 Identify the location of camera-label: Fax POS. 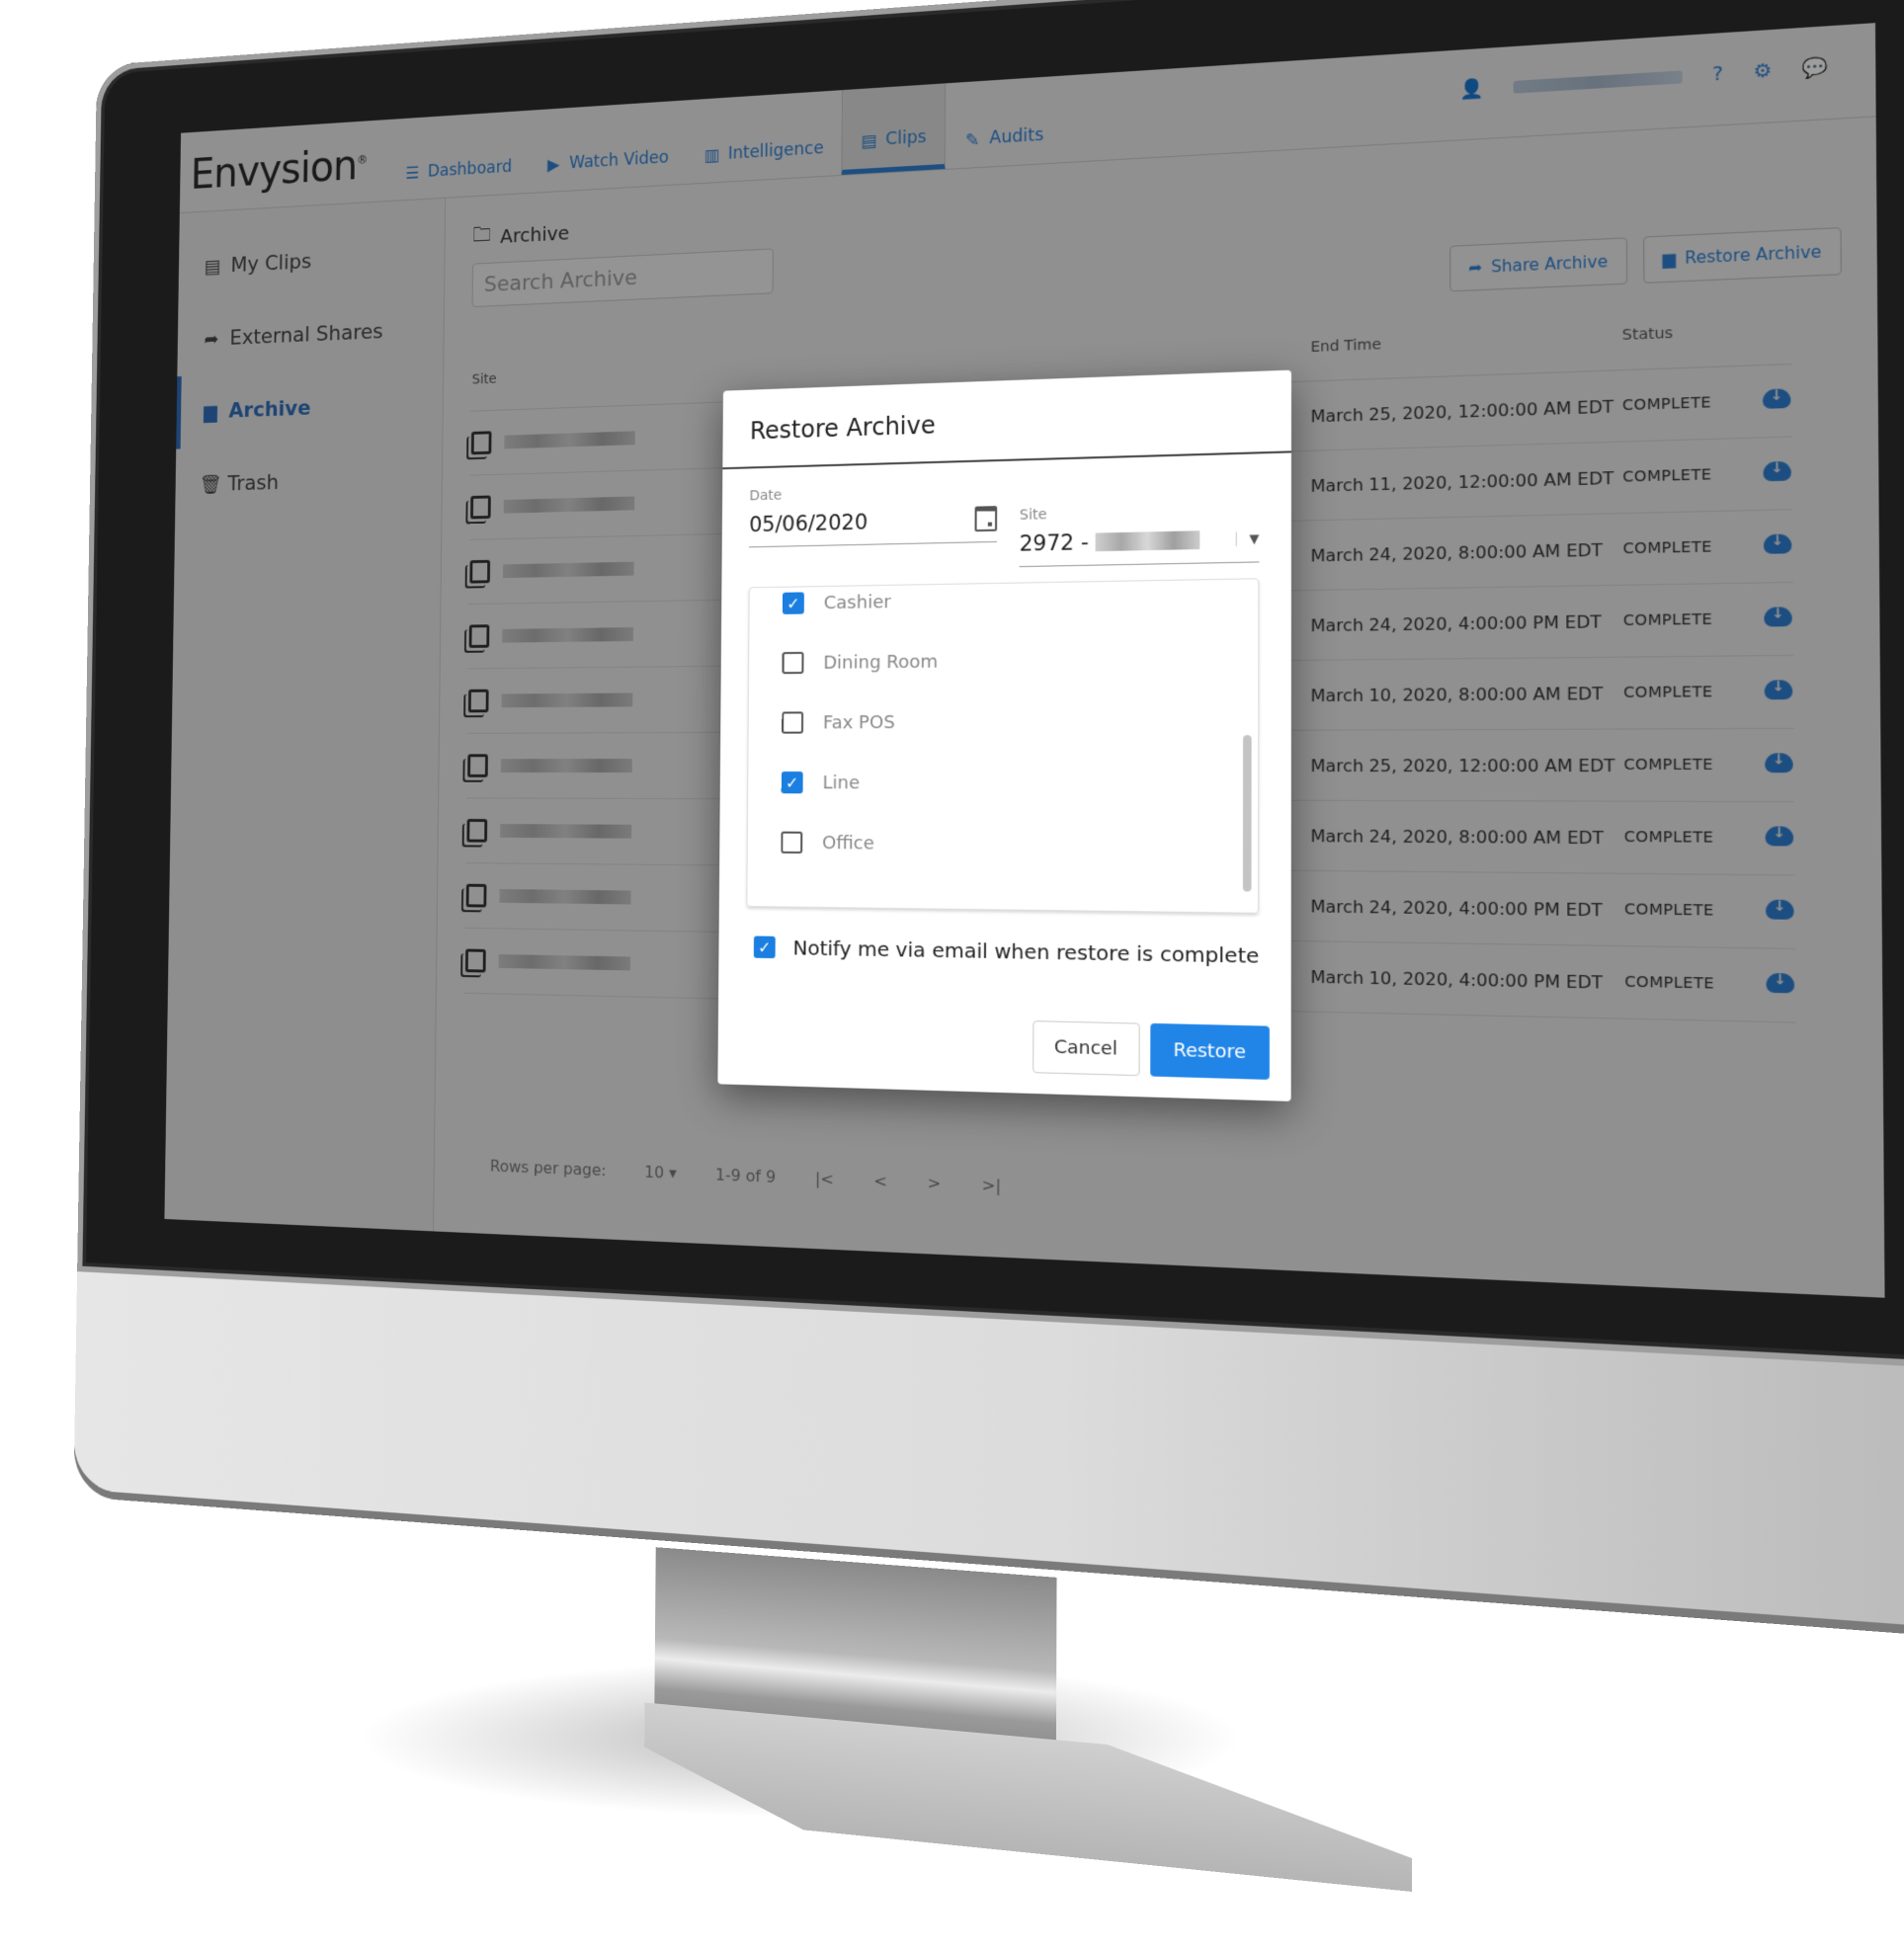
(858, 722).